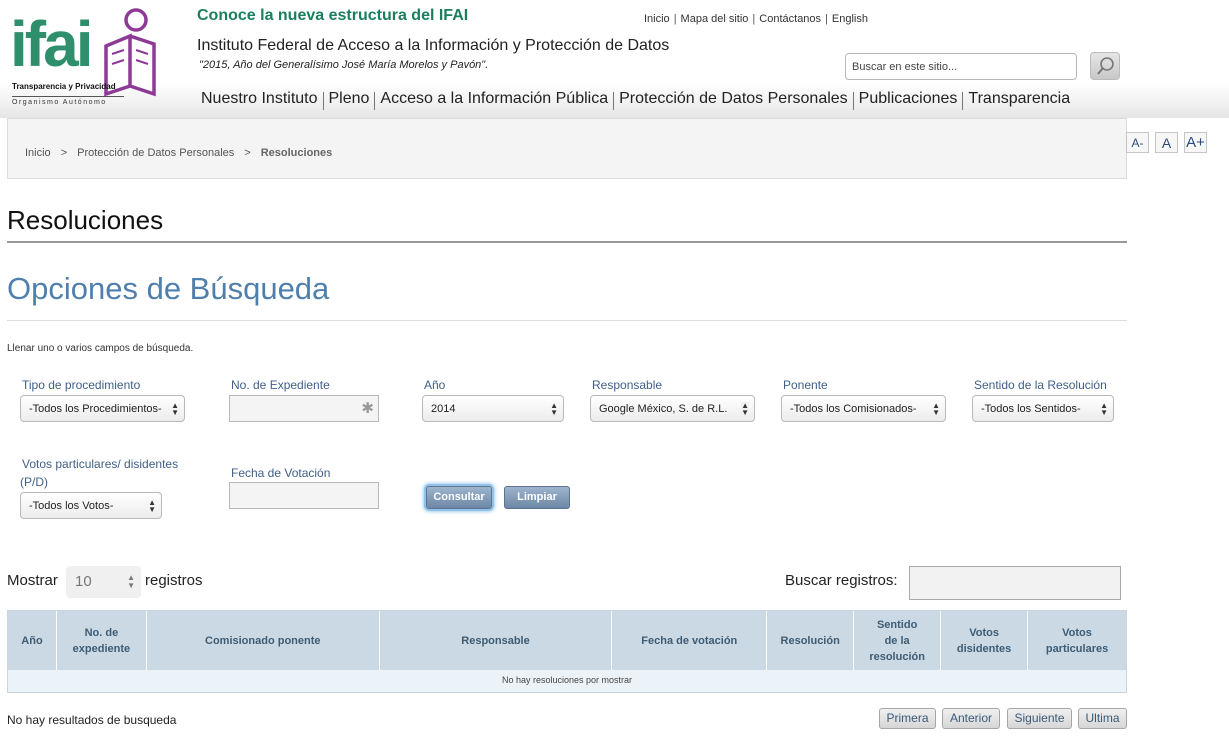 This screenshot has width=1229, height=740. Describe the element at coordinates (102, 640) in the screenshot. I see `column-header-expediente: No. de expediente` at that location.